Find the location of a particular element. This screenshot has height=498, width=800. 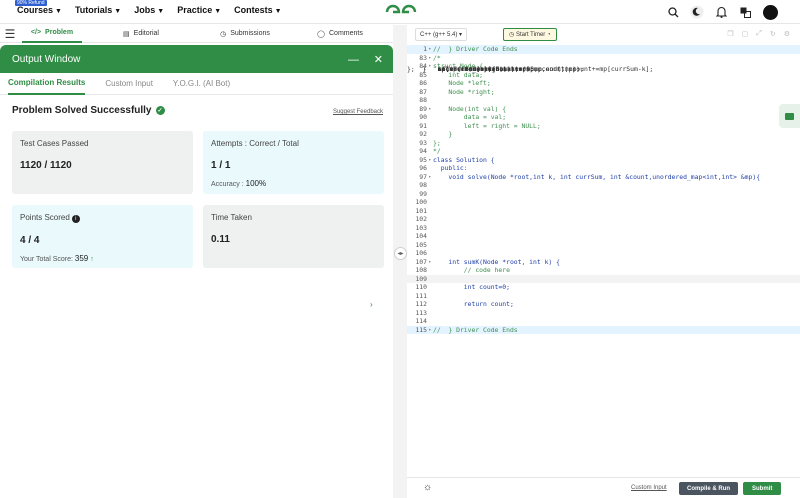

submit-button: Submit is located at coordinates (762, 488).